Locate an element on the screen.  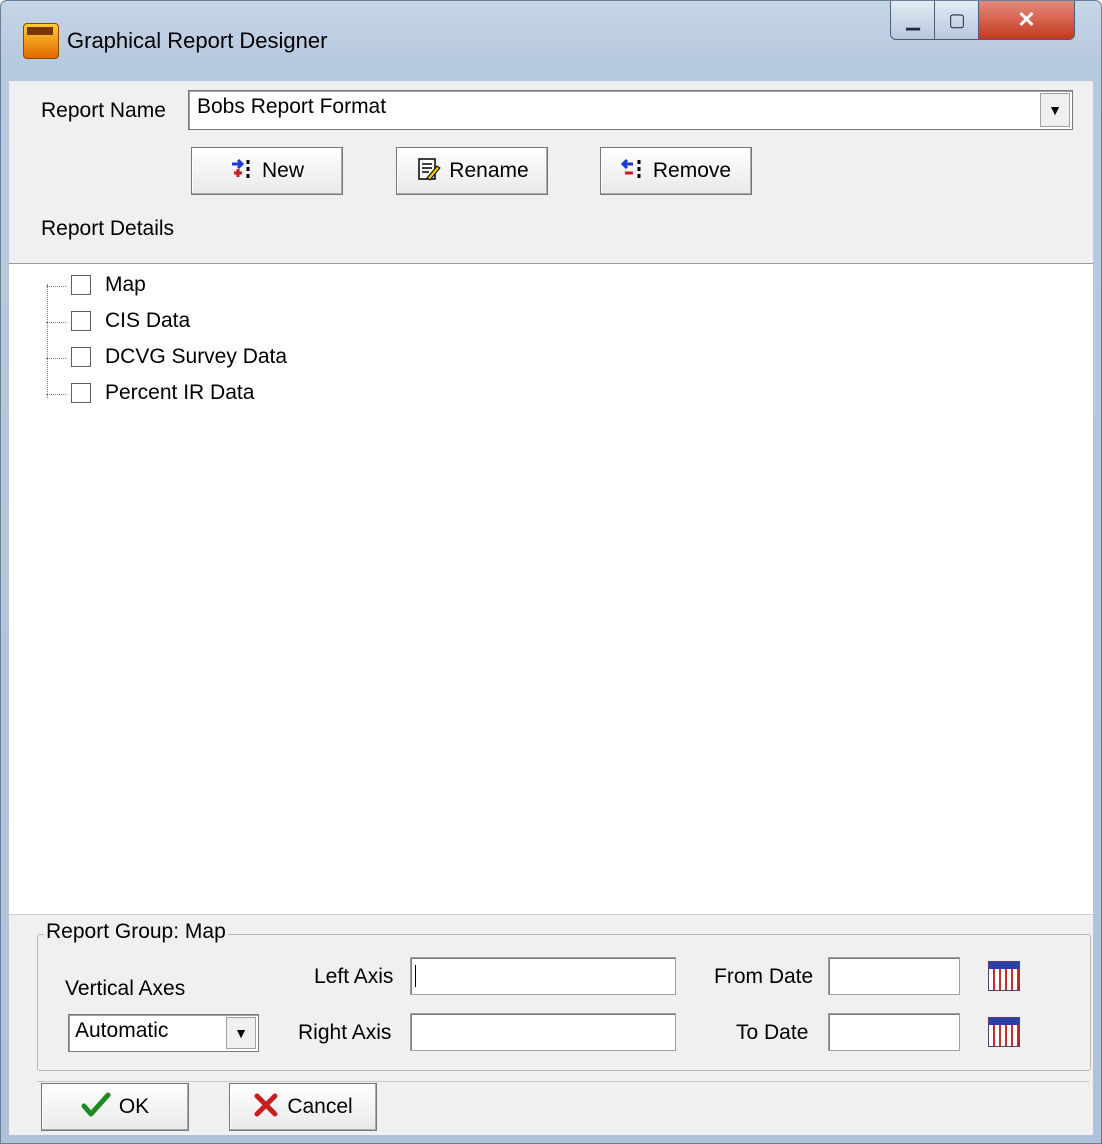
vertical-axes-label: Vertical Axes is located at coordinates (125, 988).